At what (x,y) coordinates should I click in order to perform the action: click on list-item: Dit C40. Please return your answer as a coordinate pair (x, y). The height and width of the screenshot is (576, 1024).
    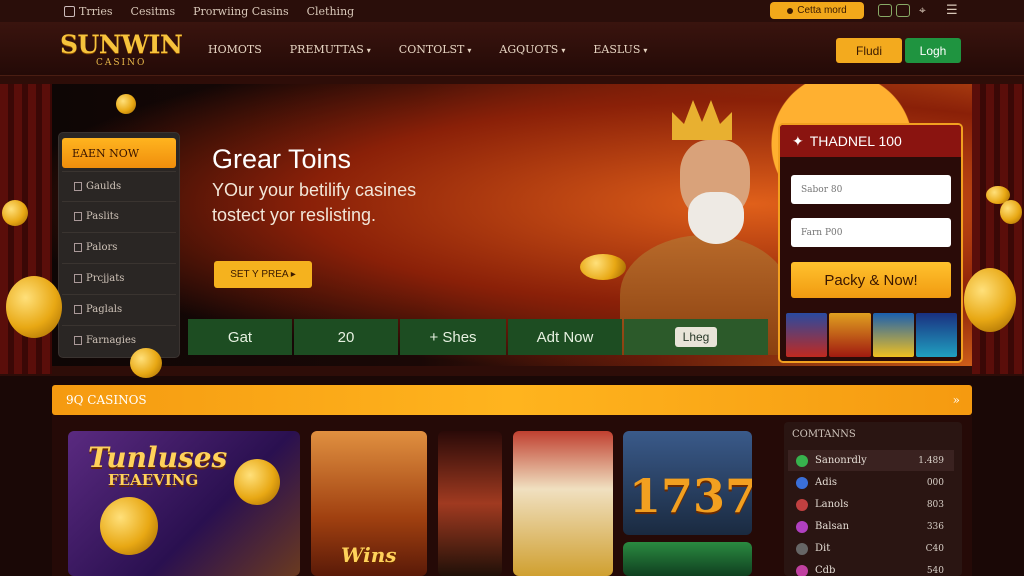
    Looking at the image, I should click on (871, 548).